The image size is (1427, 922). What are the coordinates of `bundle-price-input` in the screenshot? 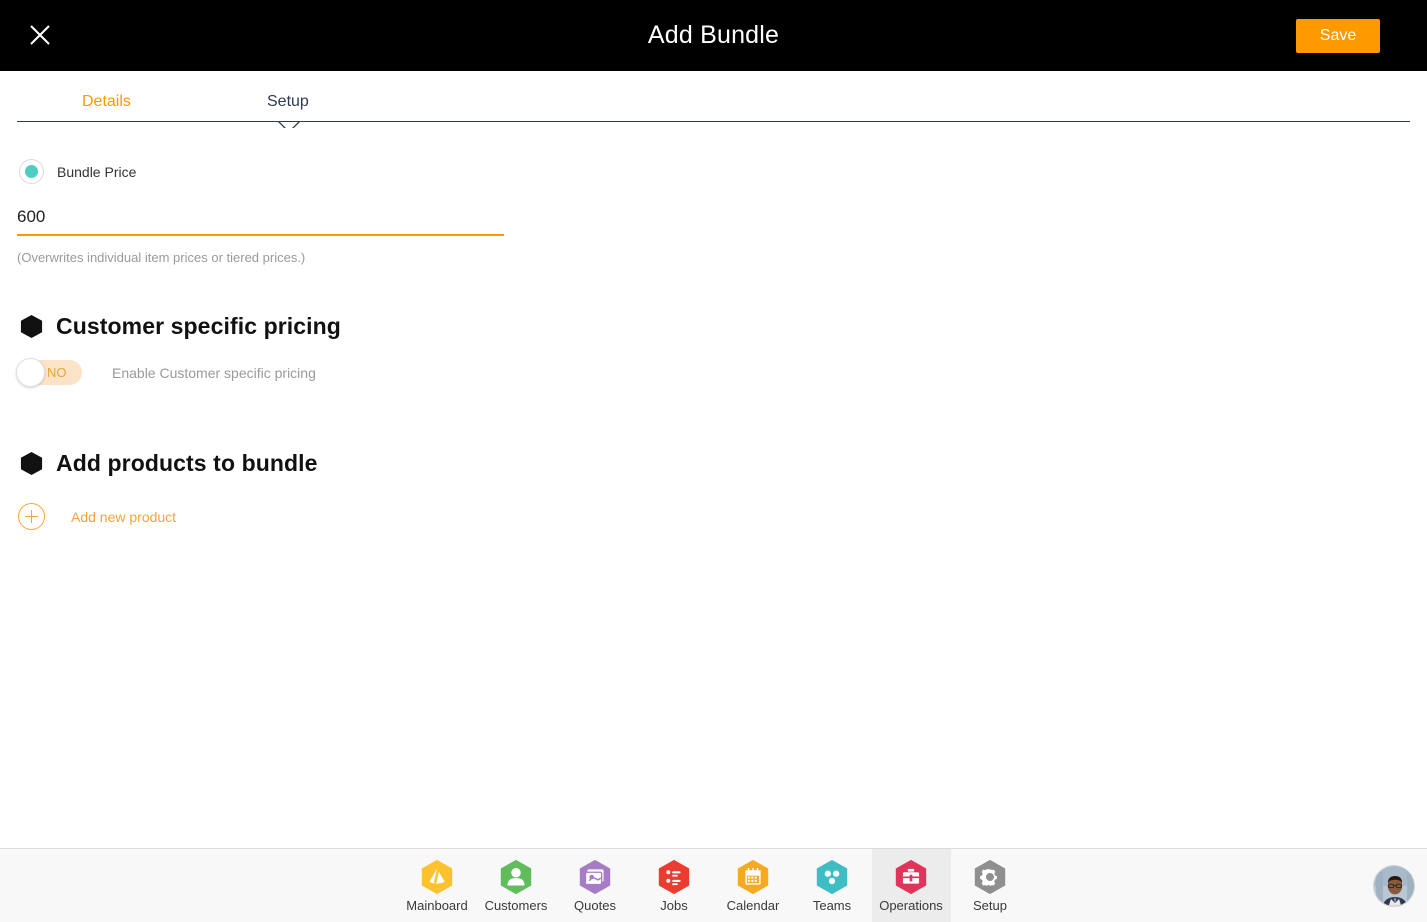 It's located at (260, 220).